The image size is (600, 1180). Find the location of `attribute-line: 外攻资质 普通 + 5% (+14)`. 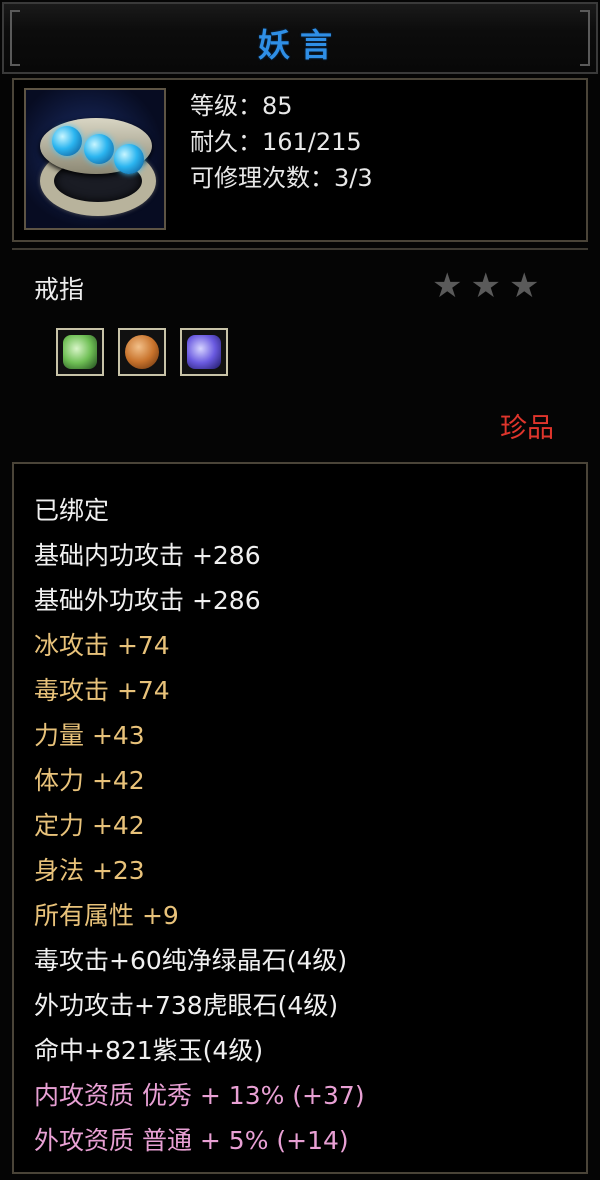

attribute-line: 外攻资质 普通 + 5% (+14) is located at coordinates (191, 1140).